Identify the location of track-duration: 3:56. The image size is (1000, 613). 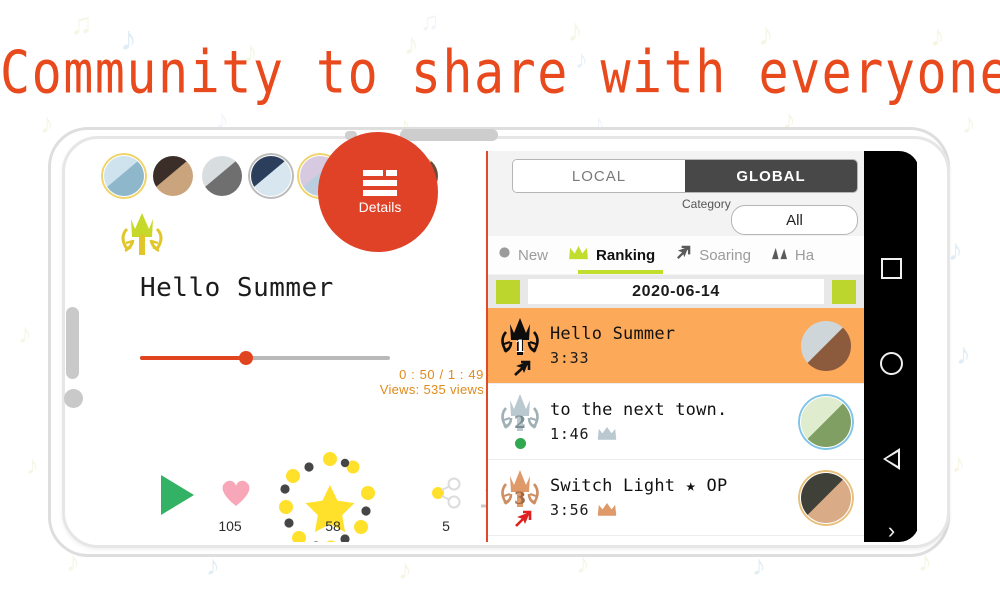
(570, 510).